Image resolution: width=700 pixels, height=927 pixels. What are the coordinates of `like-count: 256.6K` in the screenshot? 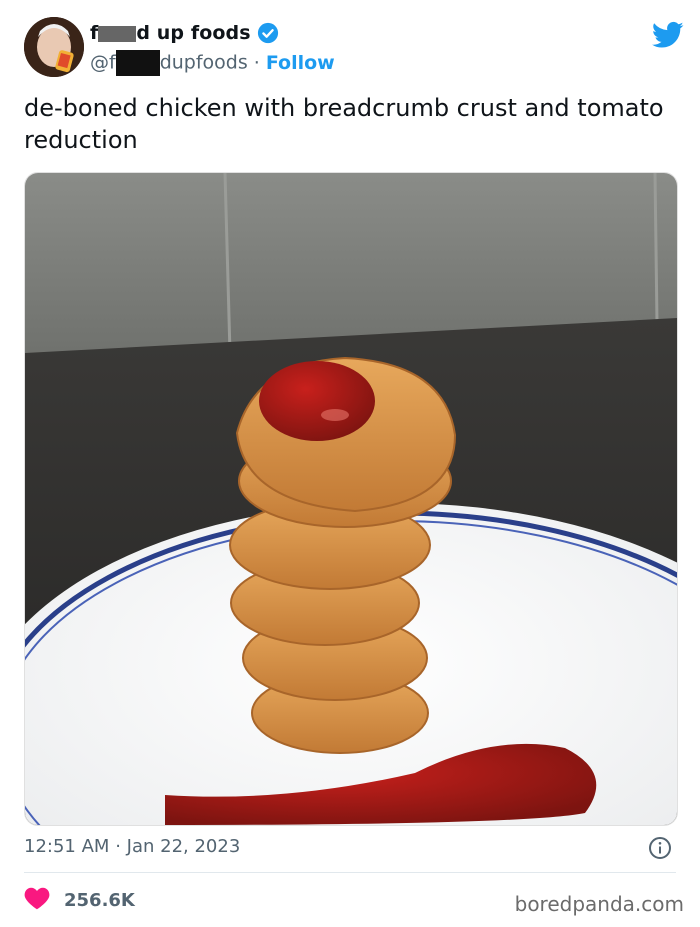 It's located at (99, 900).